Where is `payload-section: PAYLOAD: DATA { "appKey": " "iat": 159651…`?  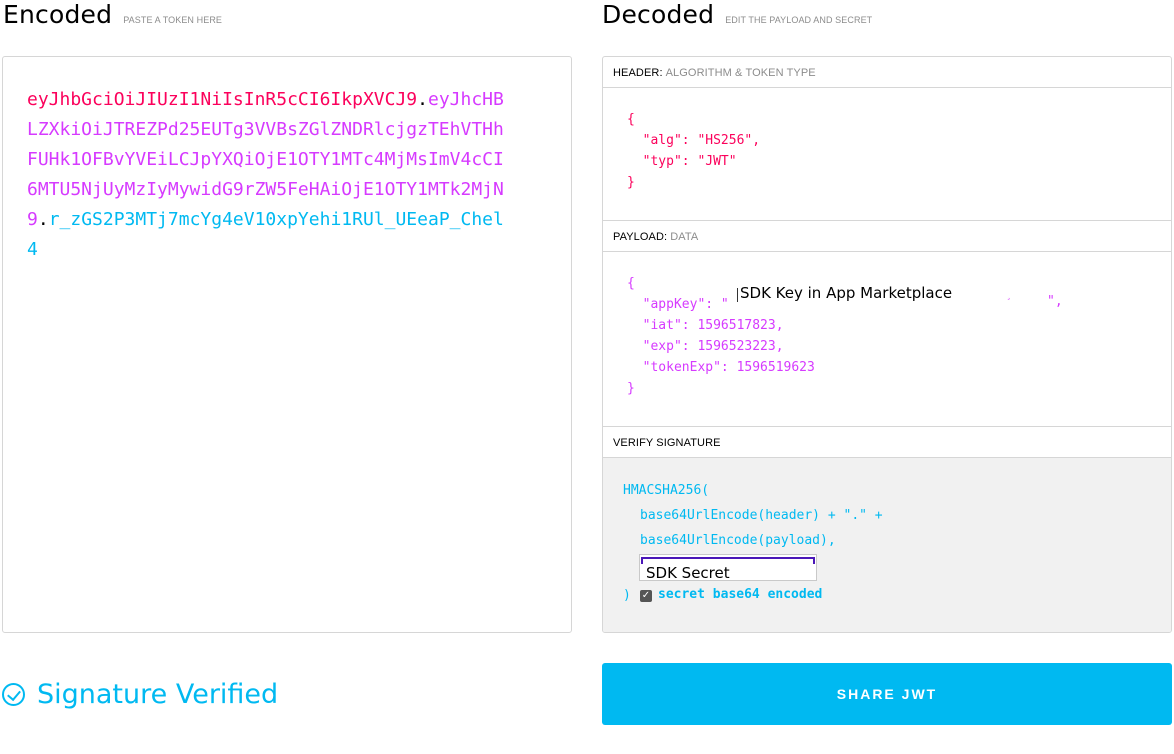
payload-section: PAYLOAD: DATA { "appKey": " "iat": 159651… is located at coordinates (887, 324).